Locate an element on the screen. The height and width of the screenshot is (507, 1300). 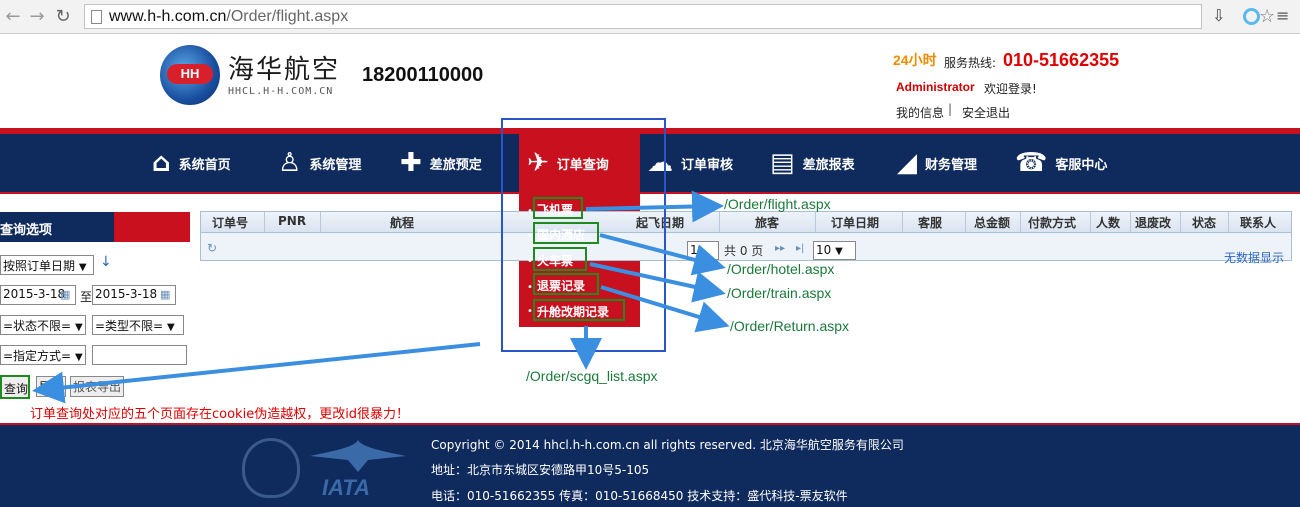
bookmark-star-icon: ☆ is located at coordinates (1267, 16).